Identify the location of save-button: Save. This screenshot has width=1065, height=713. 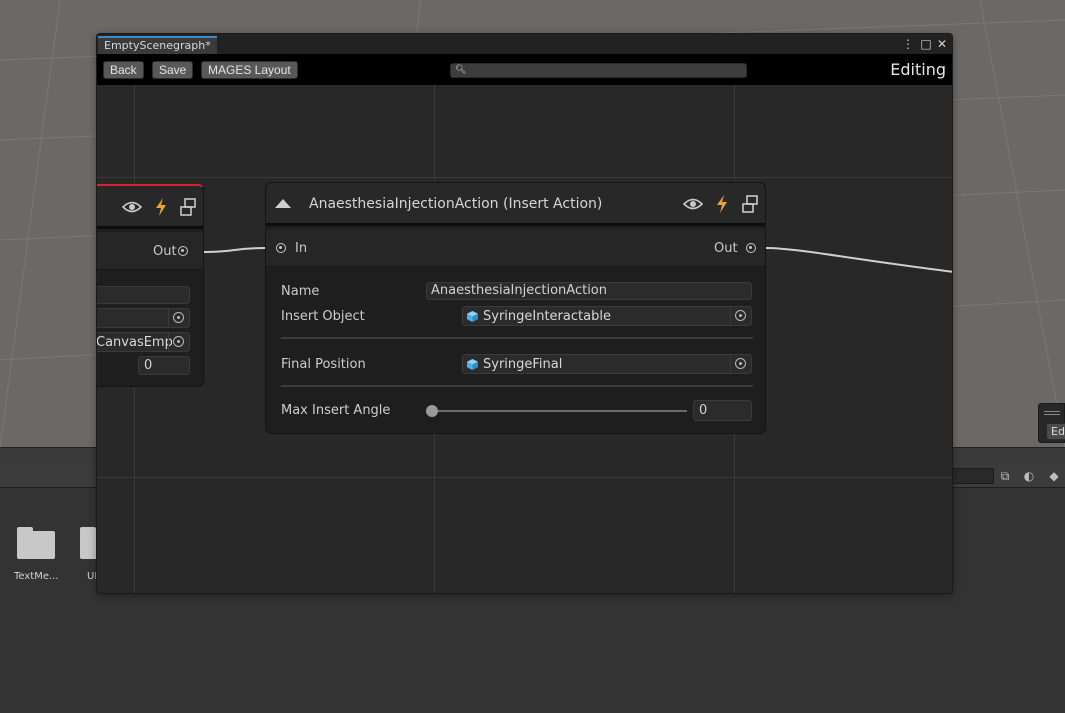
(173, 70).